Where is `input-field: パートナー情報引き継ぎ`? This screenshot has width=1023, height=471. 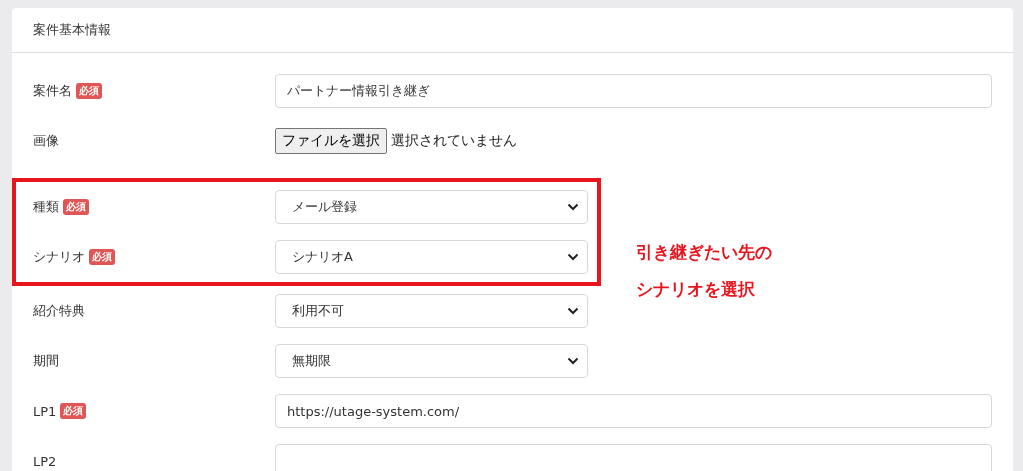 input-field: パートナー情報引き継ぎ is located at coordinates (633, 91).